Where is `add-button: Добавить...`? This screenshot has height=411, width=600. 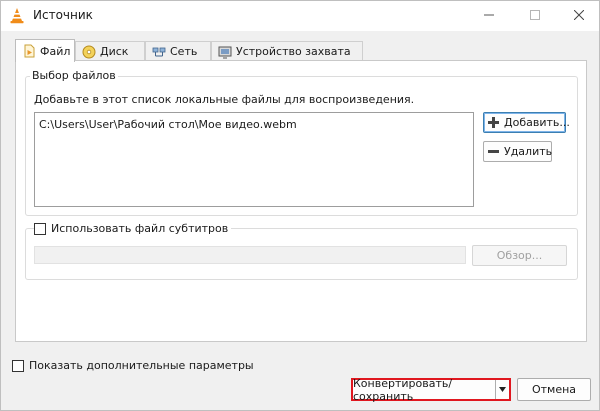
add-button: Добавить... is located at coordinates (526, 122).